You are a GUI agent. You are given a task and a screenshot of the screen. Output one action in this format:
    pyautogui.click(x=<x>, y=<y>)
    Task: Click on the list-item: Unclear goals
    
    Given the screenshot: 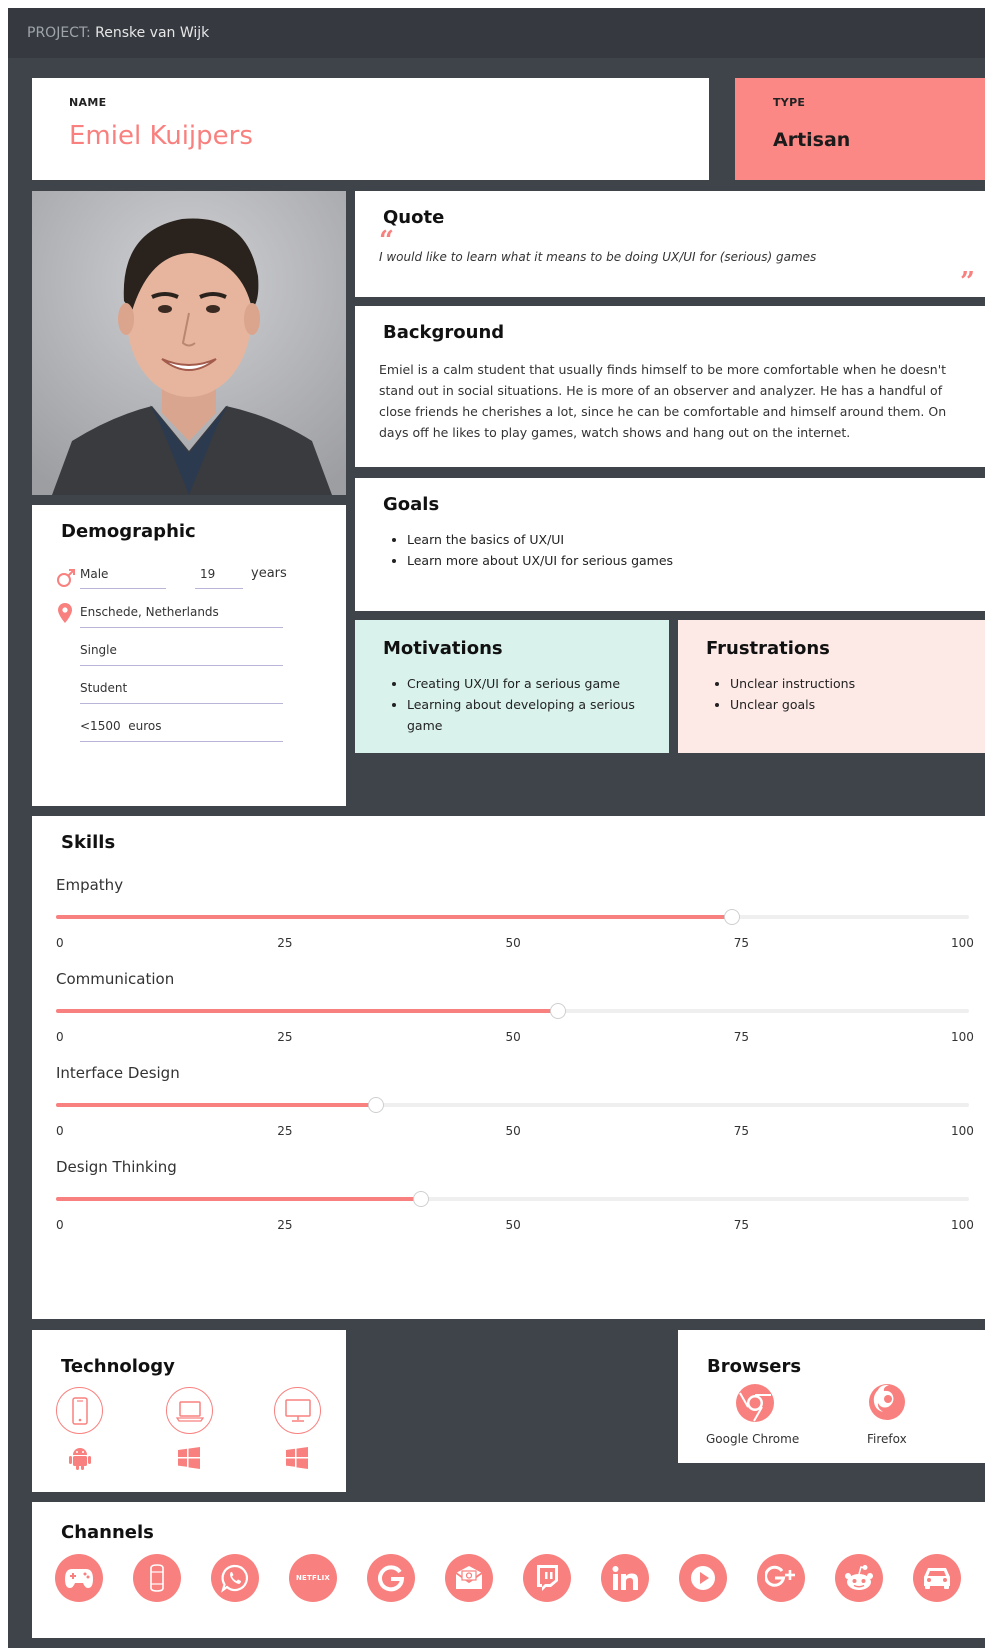 What is the action you would take?
    pyautogui.click(x=847, y=704)
    